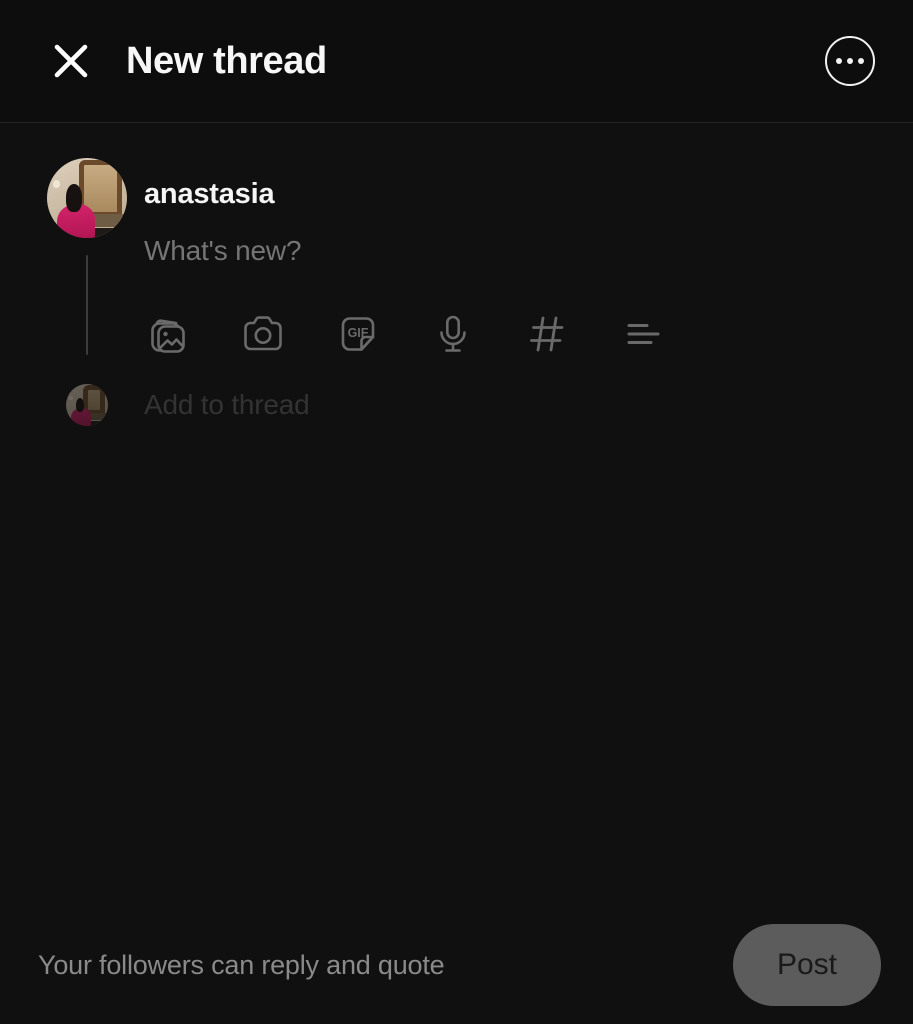 The image size is (913, 1024). I want to click on add-to-thread-label: Add to thread, so click(227, 405).